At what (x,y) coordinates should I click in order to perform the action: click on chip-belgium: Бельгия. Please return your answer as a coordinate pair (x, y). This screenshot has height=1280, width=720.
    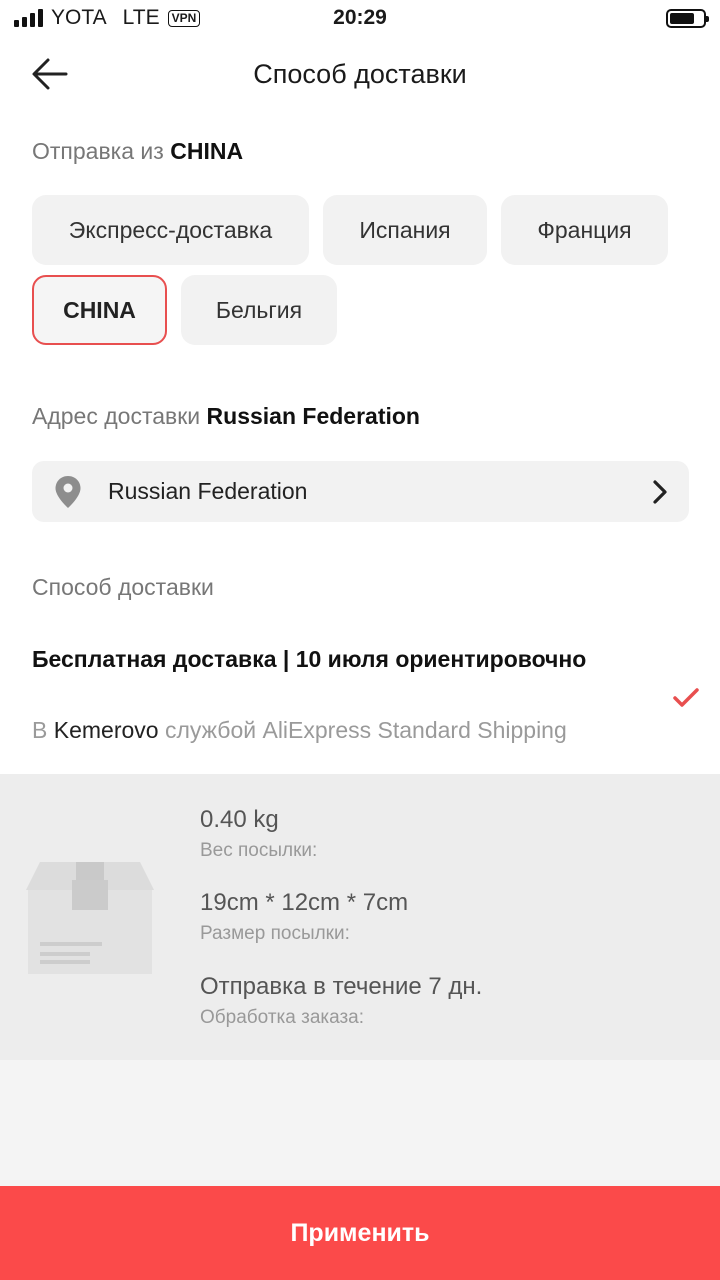
    Looking at the image, I should click on (259, 310).